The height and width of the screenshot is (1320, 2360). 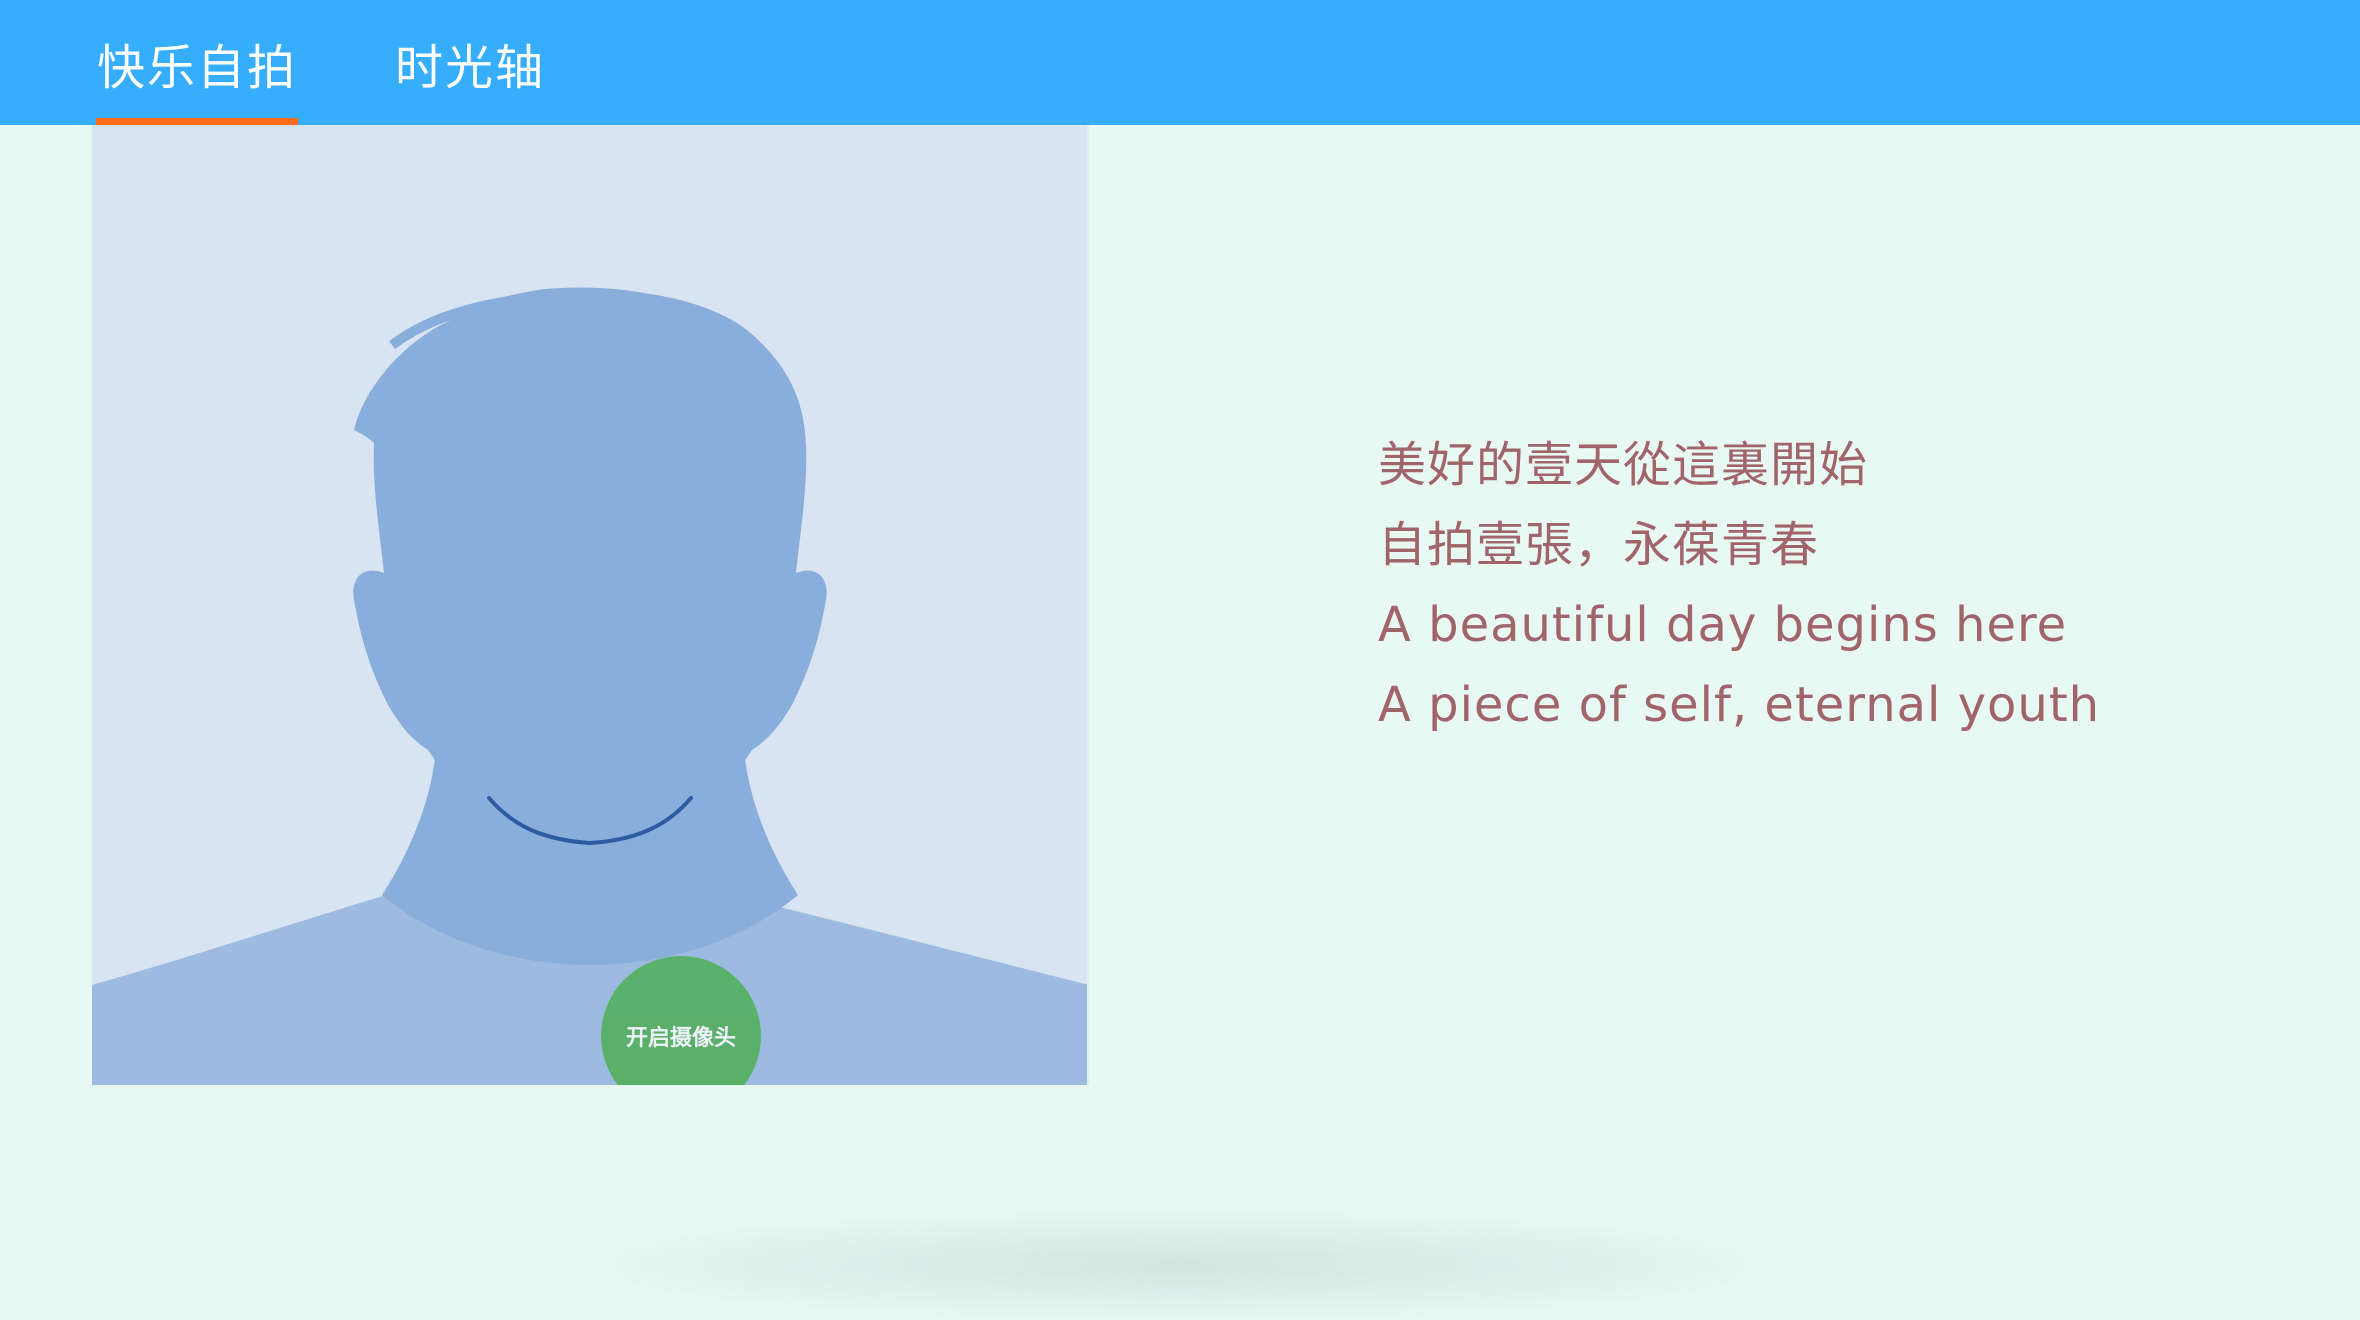 I want to click on quote-line-2: 自拍壹張，永葆青春, so click(x=1599, y=545).